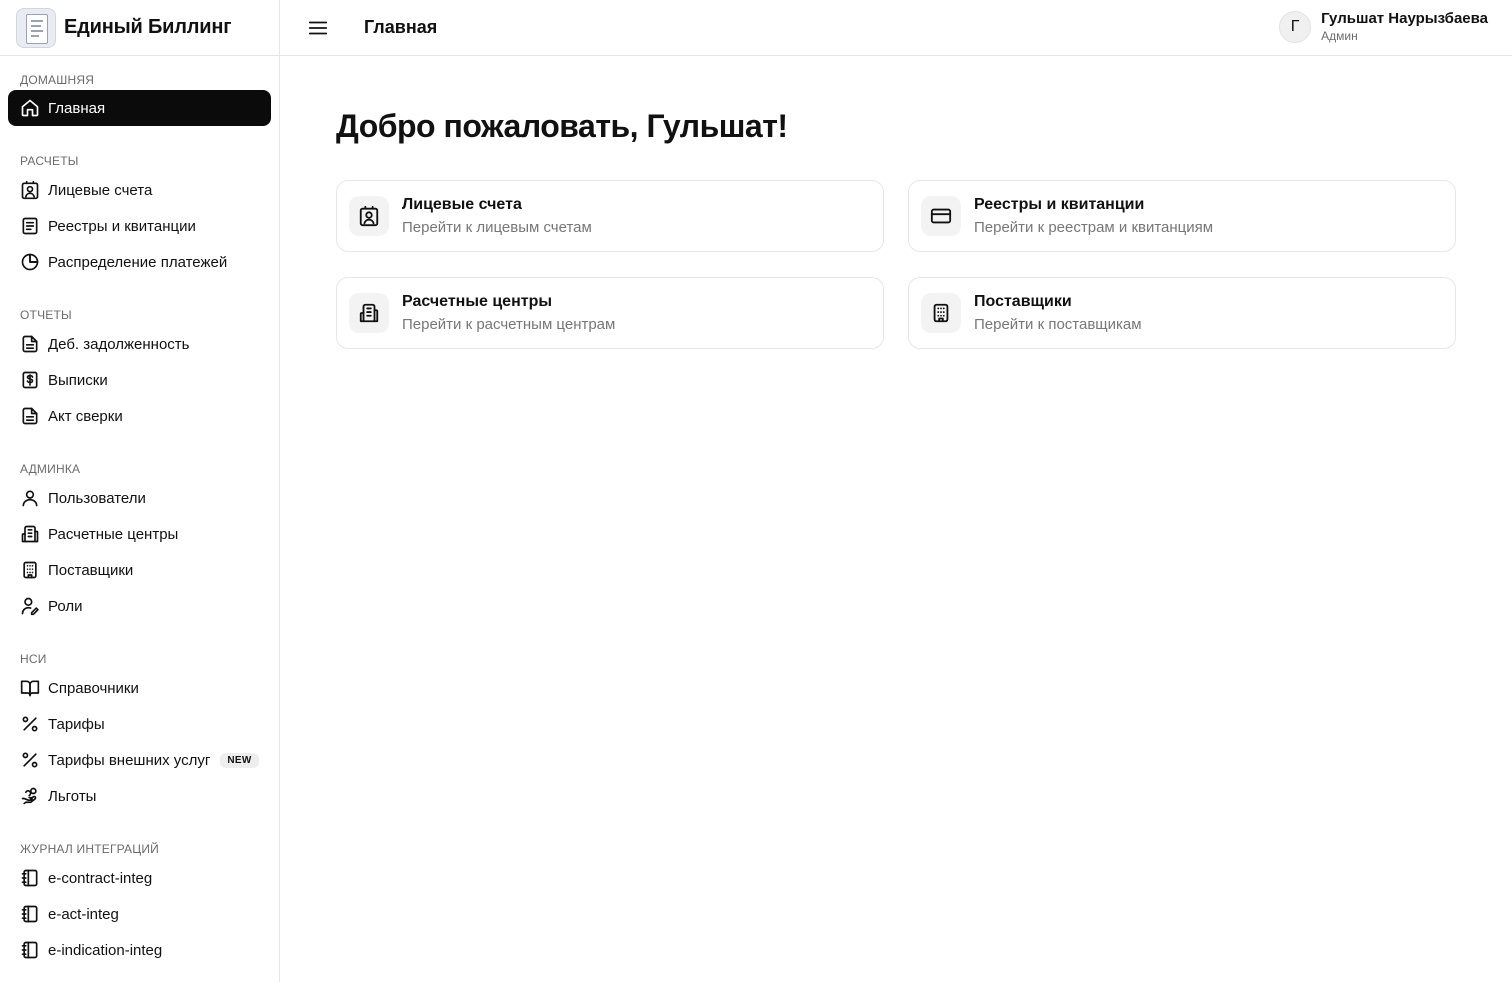  Describe the element at coordinates (93, 688) in the screenshot. I see `sidebar-item-label: Справочники` at that location.